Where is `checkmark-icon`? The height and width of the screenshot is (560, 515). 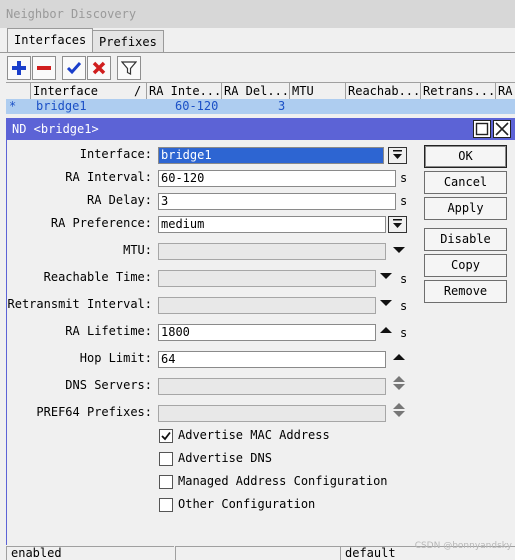
checkmark-icon is located at coordinates (166, 436).